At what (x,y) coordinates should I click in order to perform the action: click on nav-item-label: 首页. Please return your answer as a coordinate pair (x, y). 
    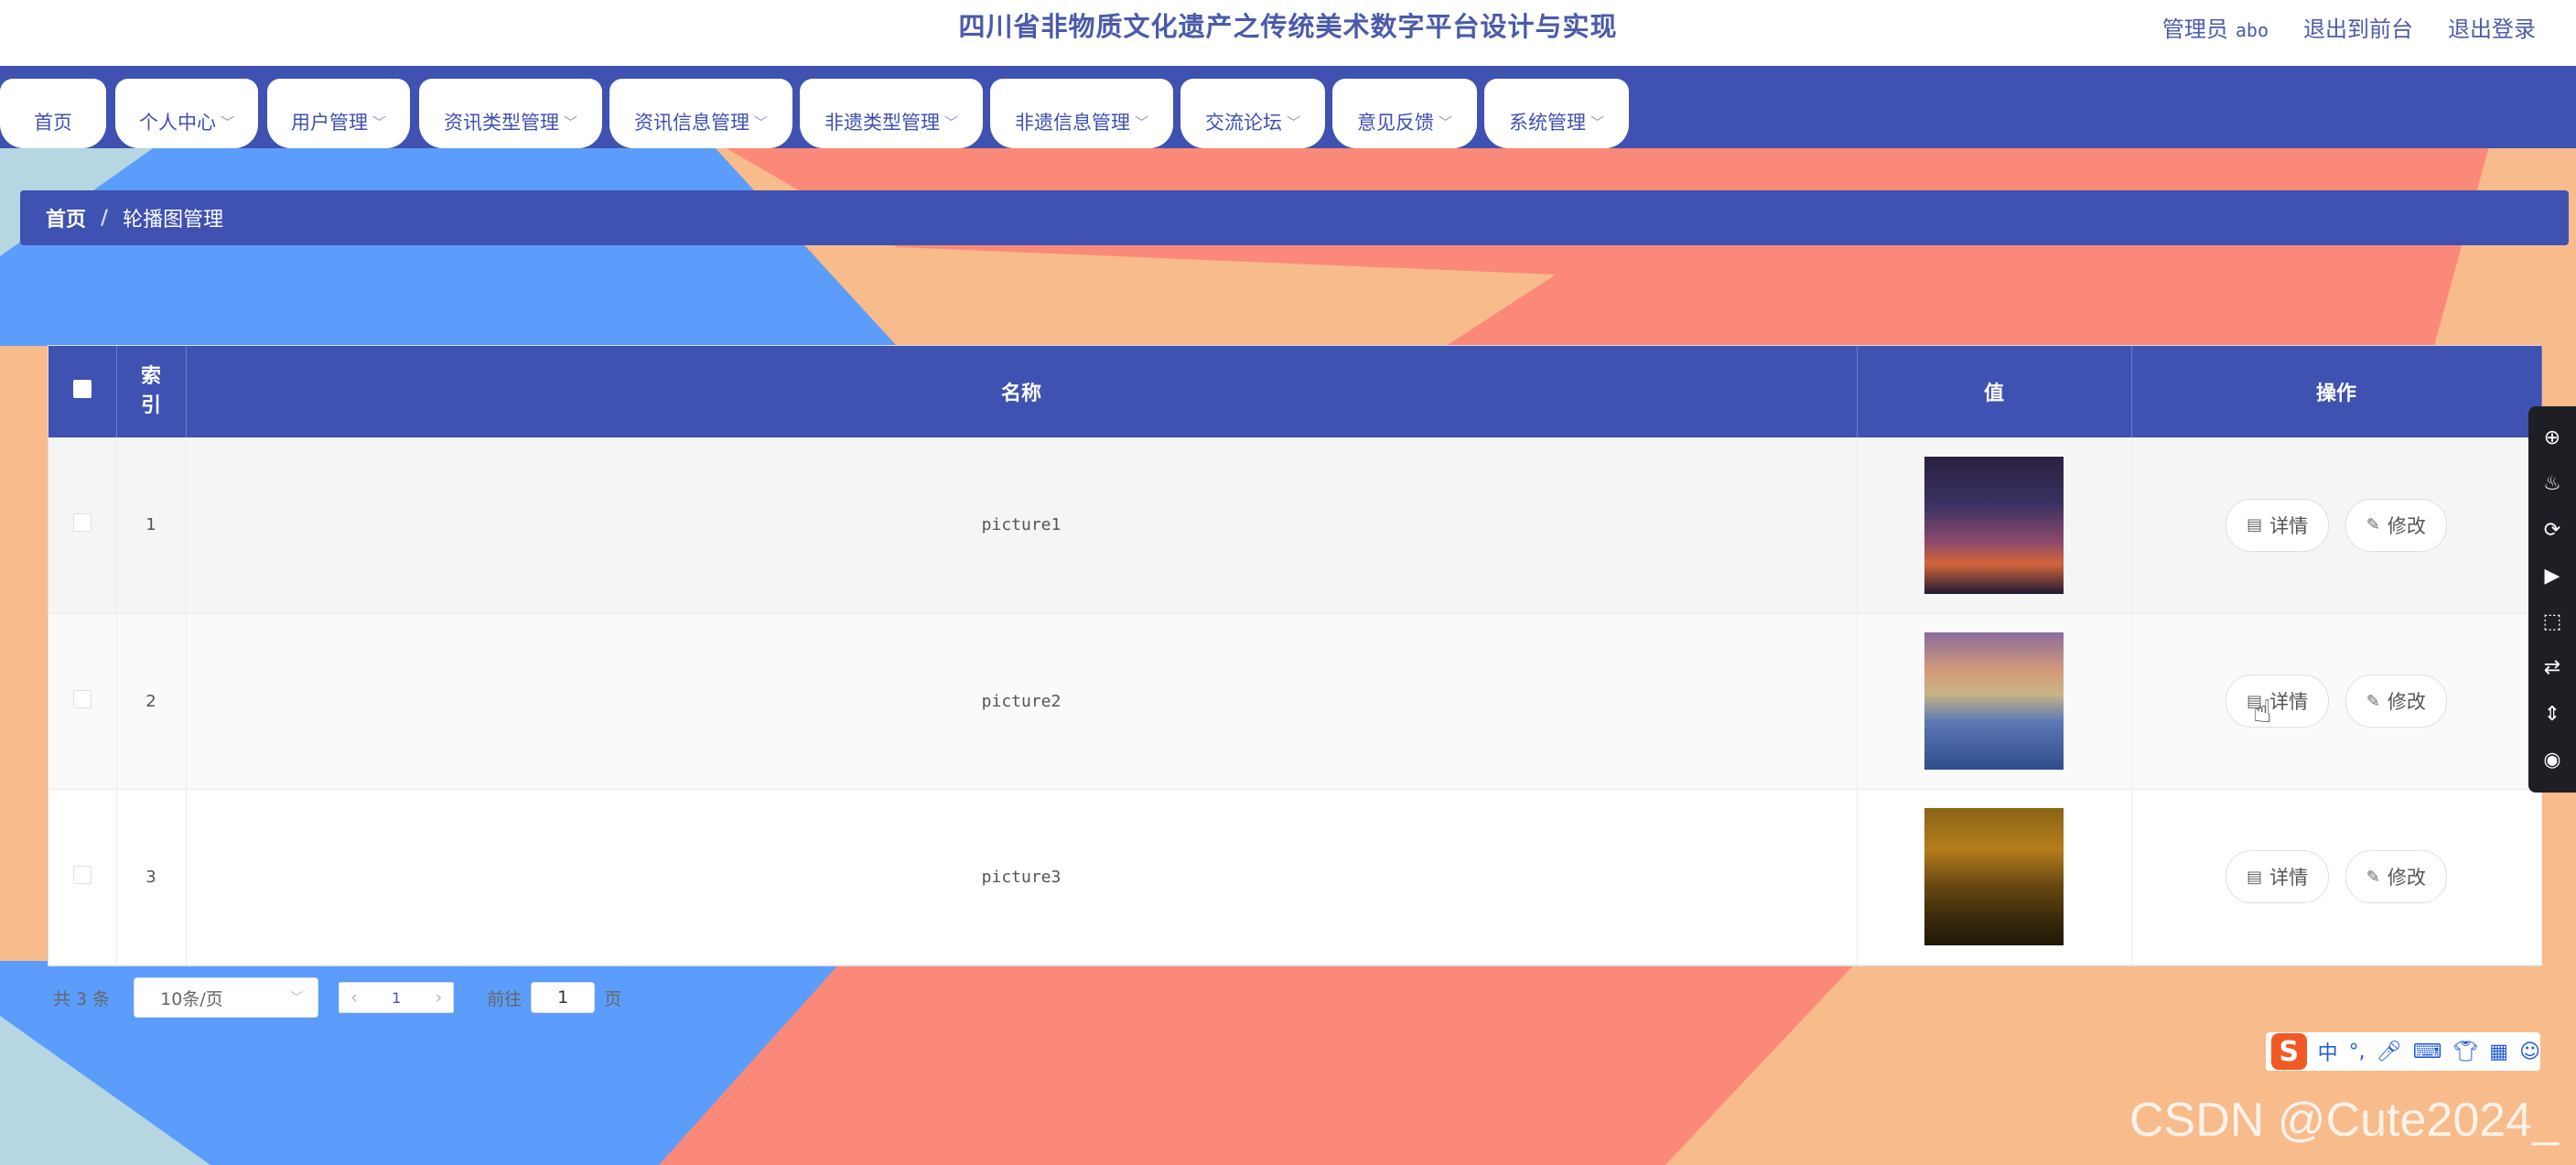
    Looking at the image, I should click on (53, 123).